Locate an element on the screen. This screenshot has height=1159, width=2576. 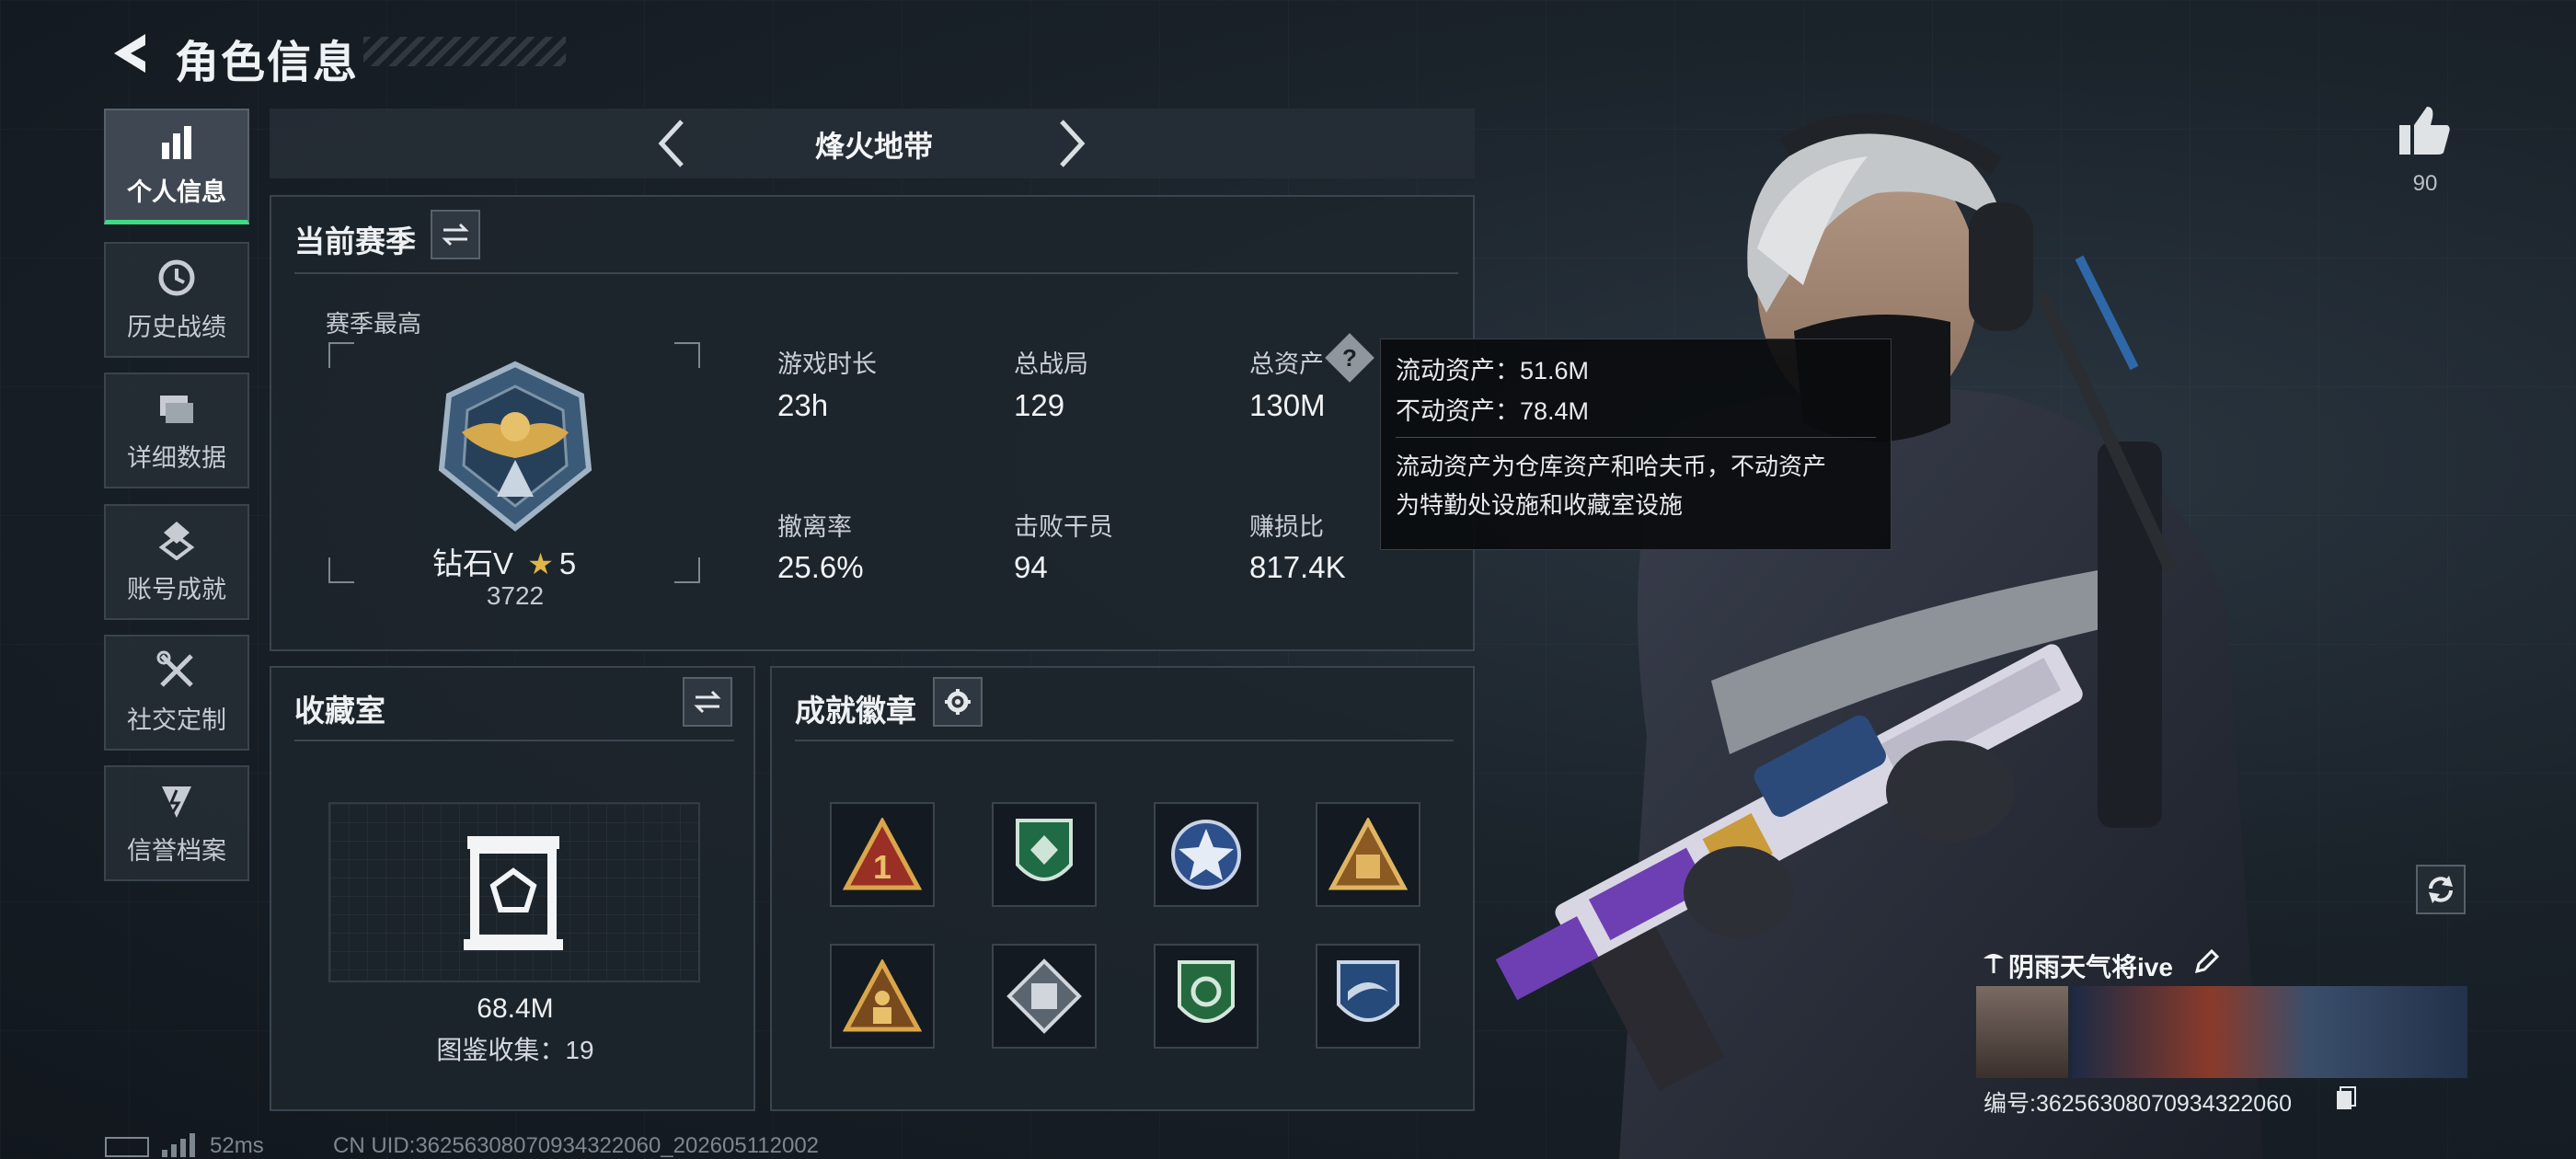
back-button is located at coordinates (128, 53).